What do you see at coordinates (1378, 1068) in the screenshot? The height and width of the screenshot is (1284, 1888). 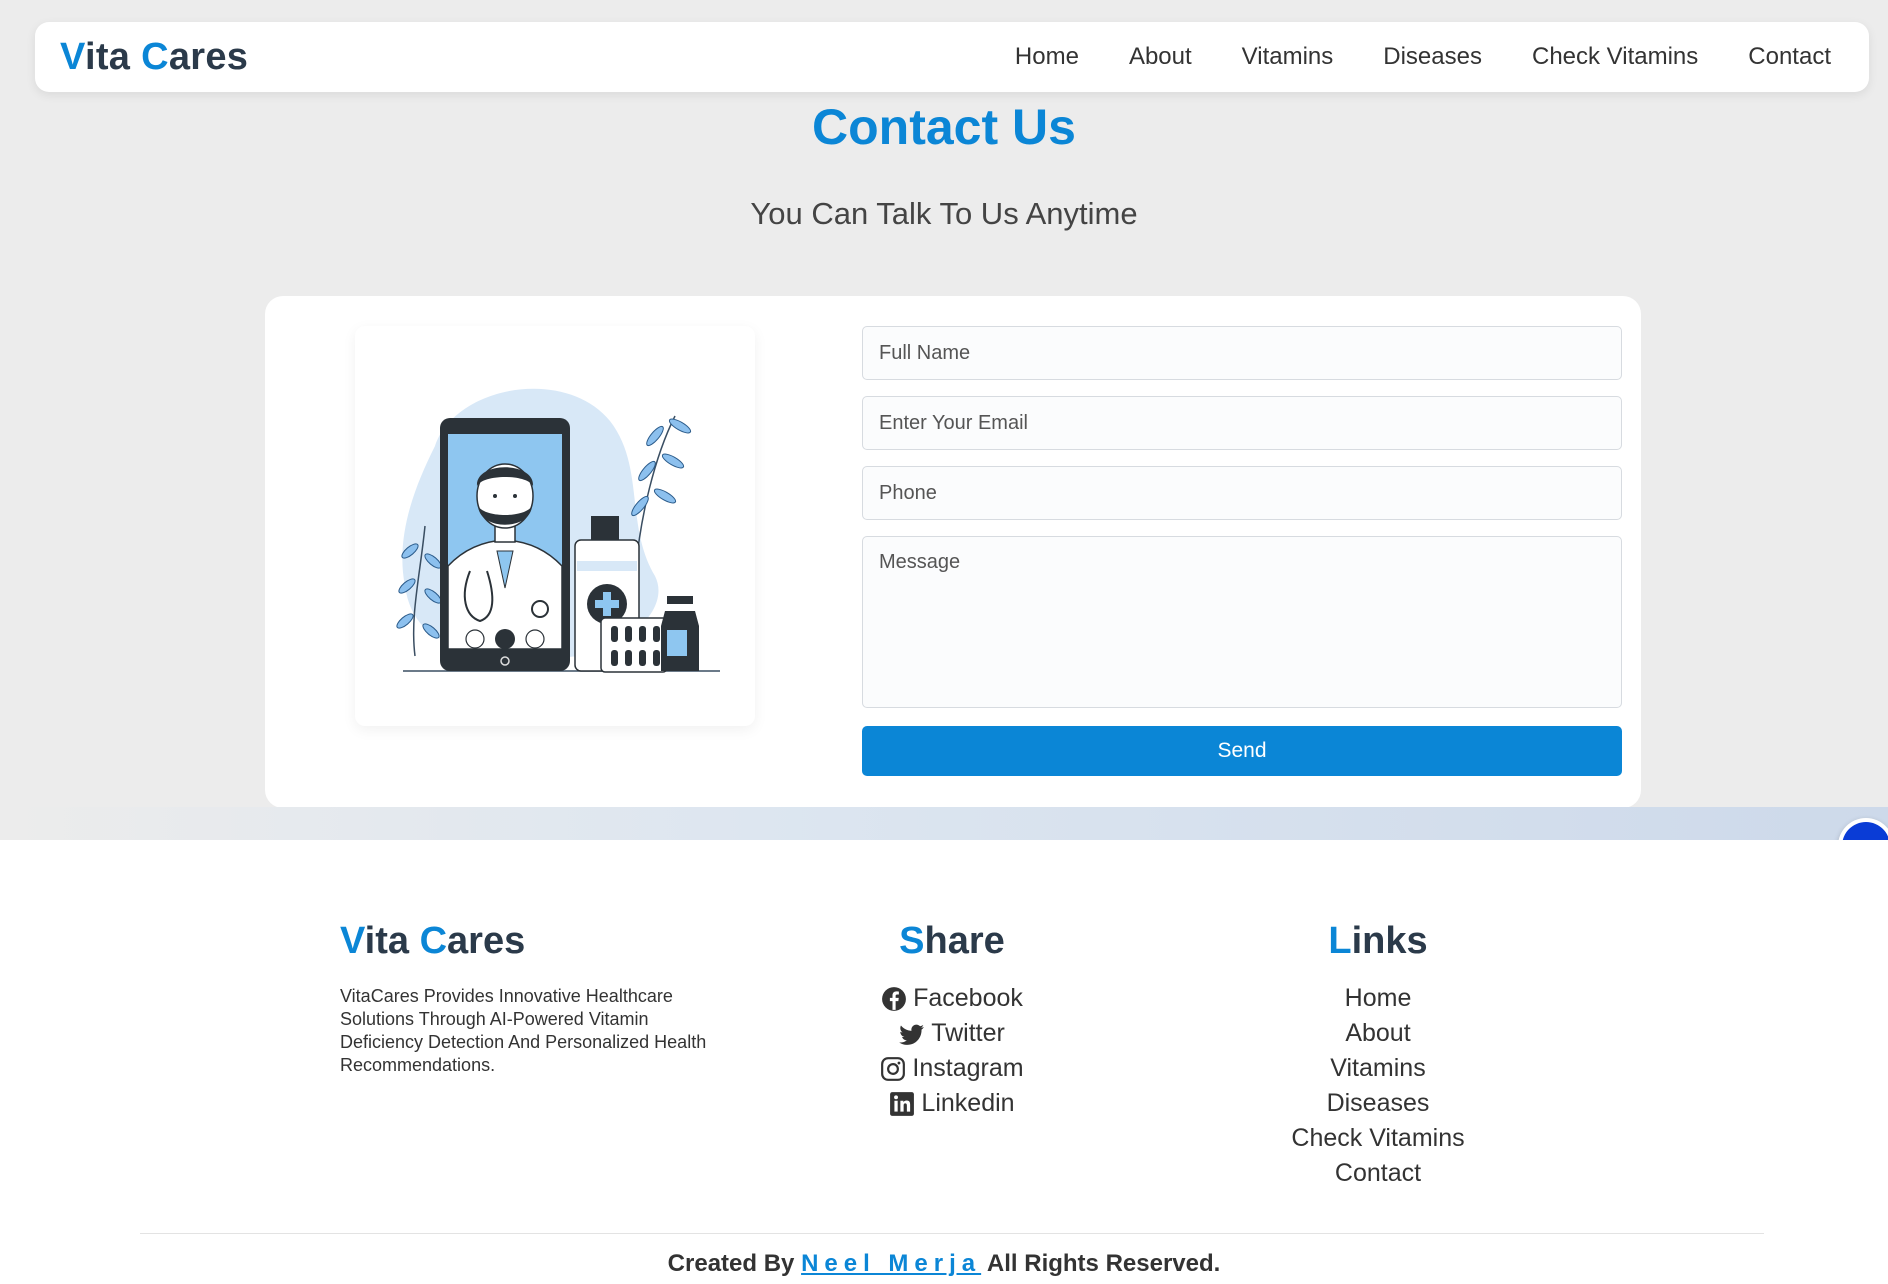 I see `footer-link-vitamins: Vitamins` at bounding box center [1378, 1068].